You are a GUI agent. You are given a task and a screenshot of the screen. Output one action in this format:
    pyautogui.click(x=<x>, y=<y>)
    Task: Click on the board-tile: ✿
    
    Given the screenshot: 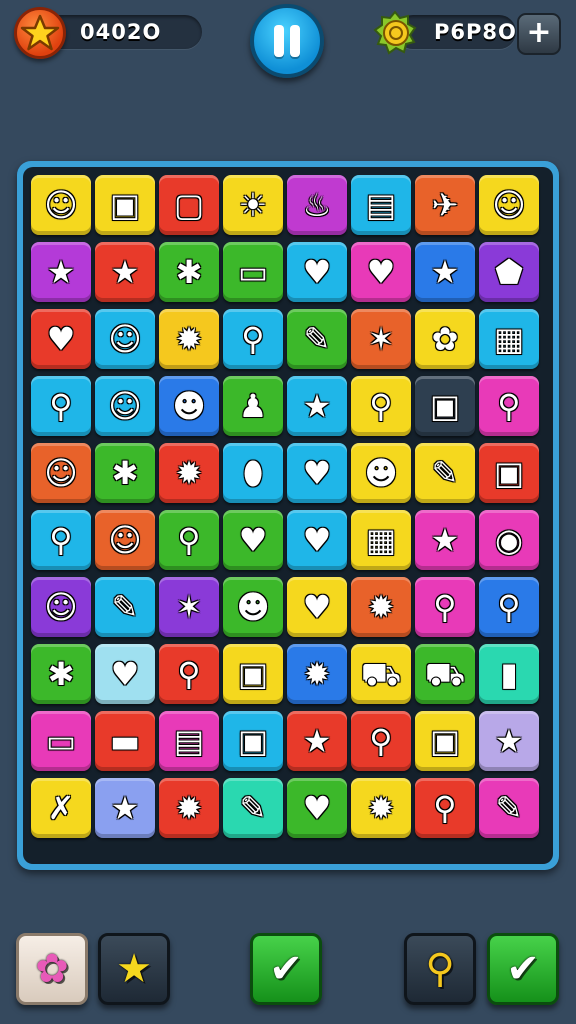 What is the action you would take?
    pyautogui.click(x=445, y=339)
    